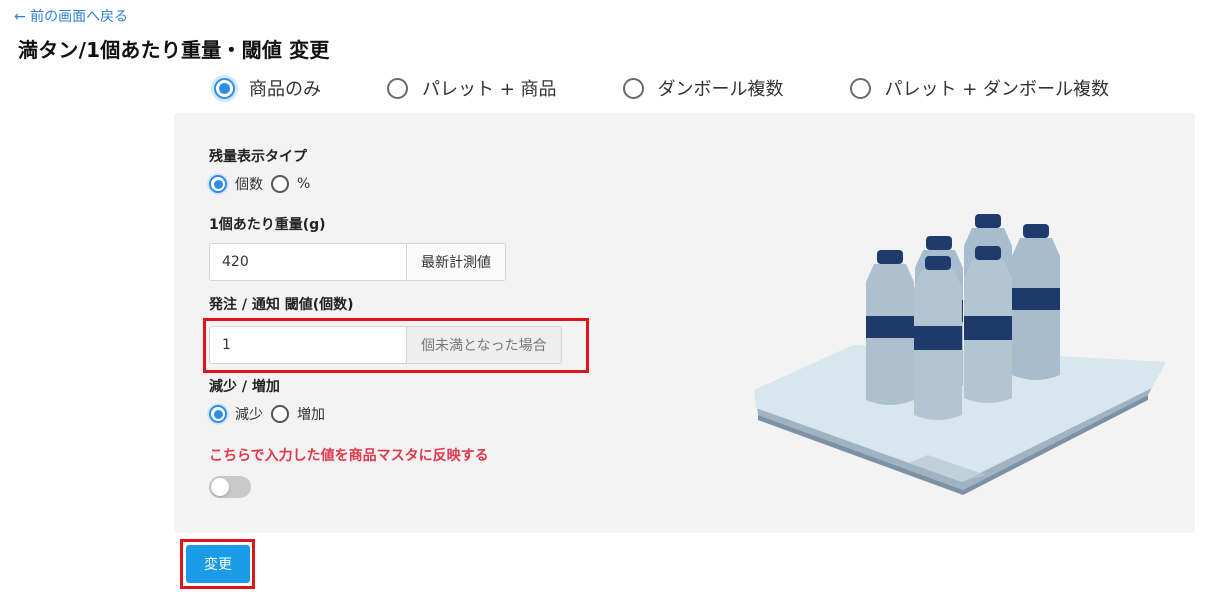 The width and height of the screenshot is (1218, 592). I want to click on bottle-far-left, so click(890, 327).